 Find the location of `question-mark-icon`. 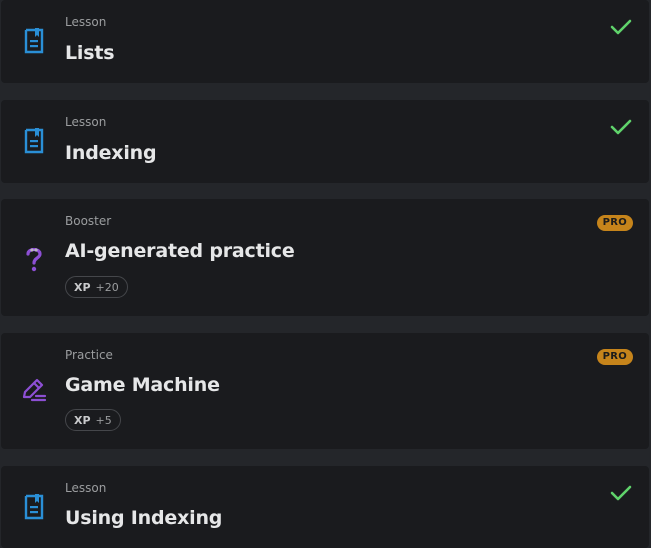

question-mark-icon is located at coordinates (34, 259).